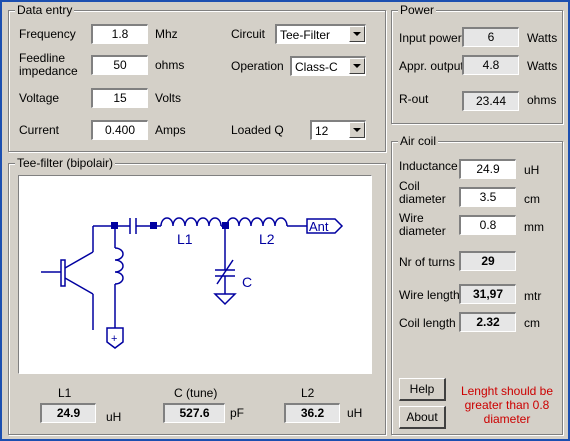 Image resolution: width=570 pixels, height=441 pixels. What do you see at coordinates (48, 71) in the screenshot?
I see `impedance-label-line2: impedance` at bounding box center [48, 71].